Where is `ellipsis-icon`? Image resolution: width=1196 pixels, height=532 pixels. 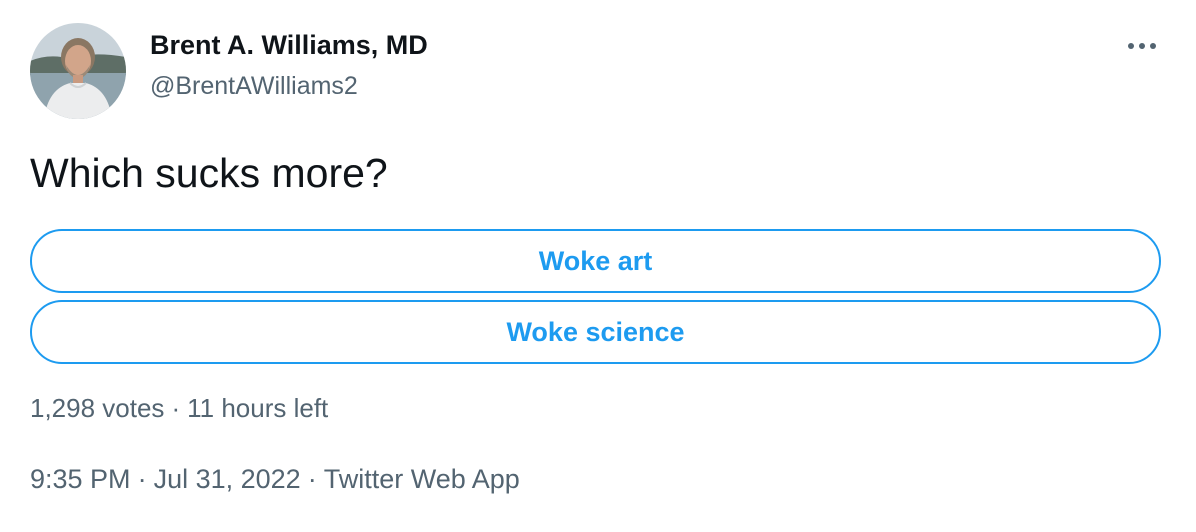 ellipsis-icon is located at coordinates (1142, 46).